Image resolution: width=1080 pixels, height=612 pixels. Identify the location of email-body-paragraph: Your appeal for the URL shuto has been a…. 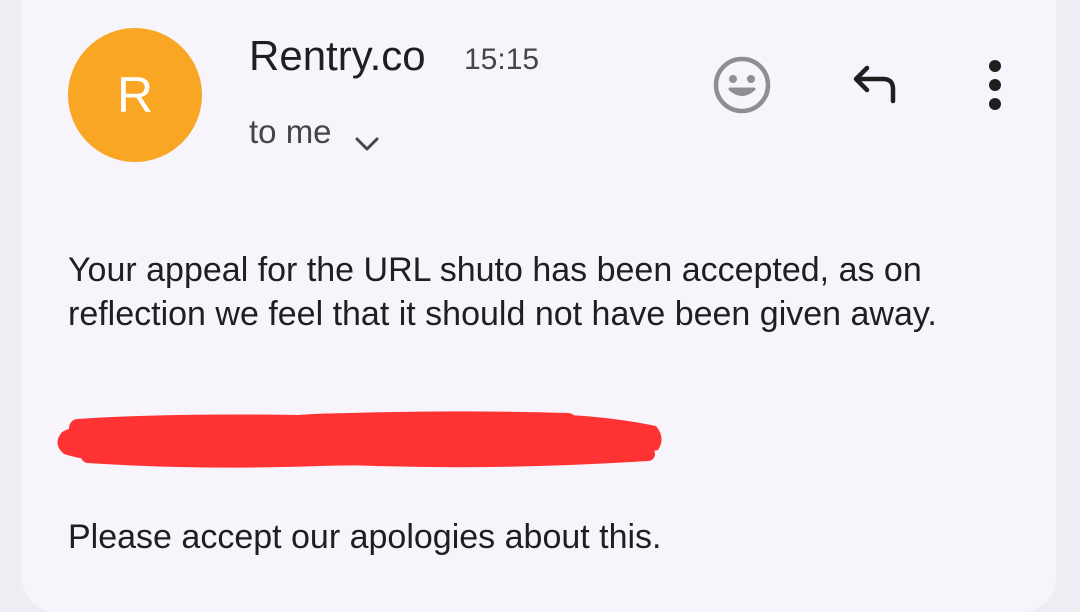
(502, 292).